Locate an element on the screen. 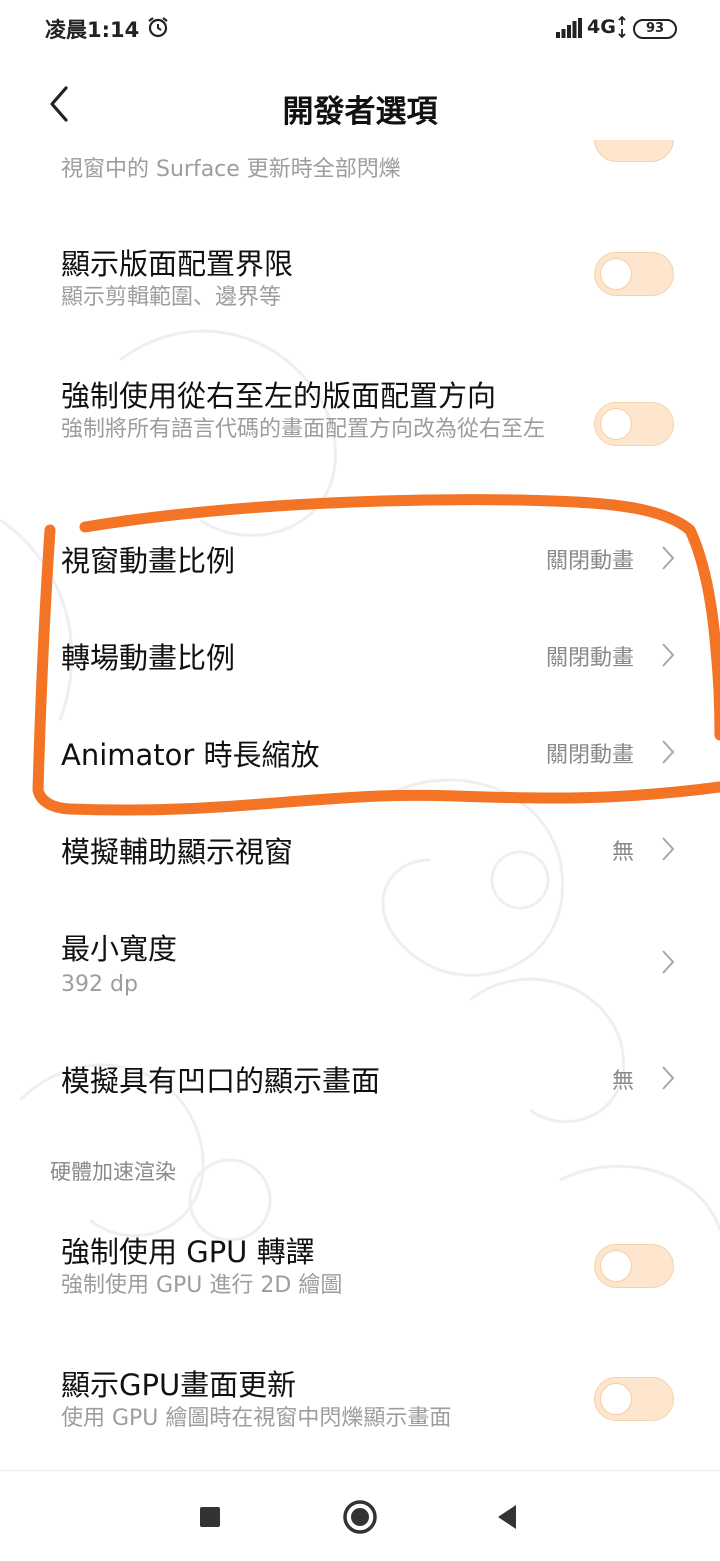  setting-row-animator-duration-scale: Animator 時長縮放 關閉動畫 is located at coordinates (360, 752).